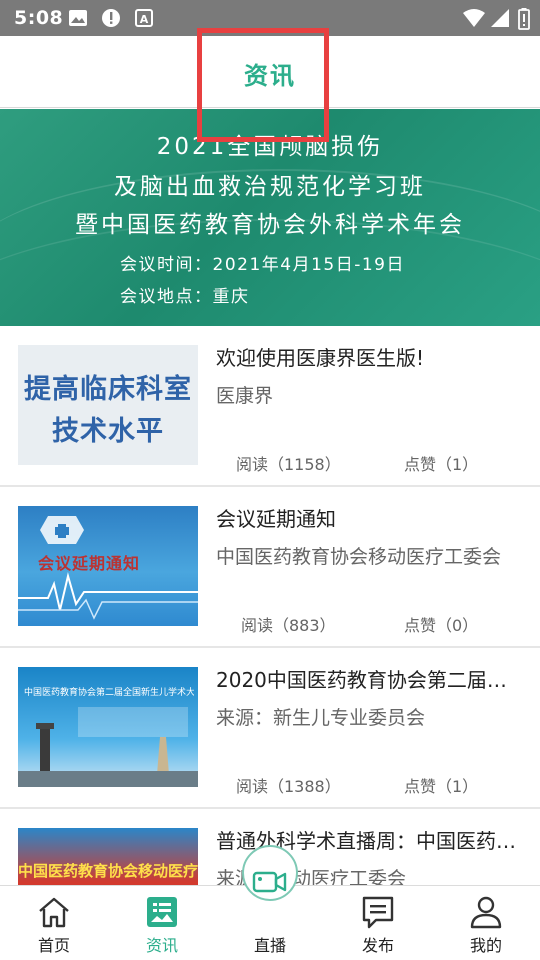 The height and width of the screenshot is (960, 540). What do you see at coordinates (276, 519) in the screenshot?
I see `article-title: 会议延期通知` at bounding box center [276, 519].